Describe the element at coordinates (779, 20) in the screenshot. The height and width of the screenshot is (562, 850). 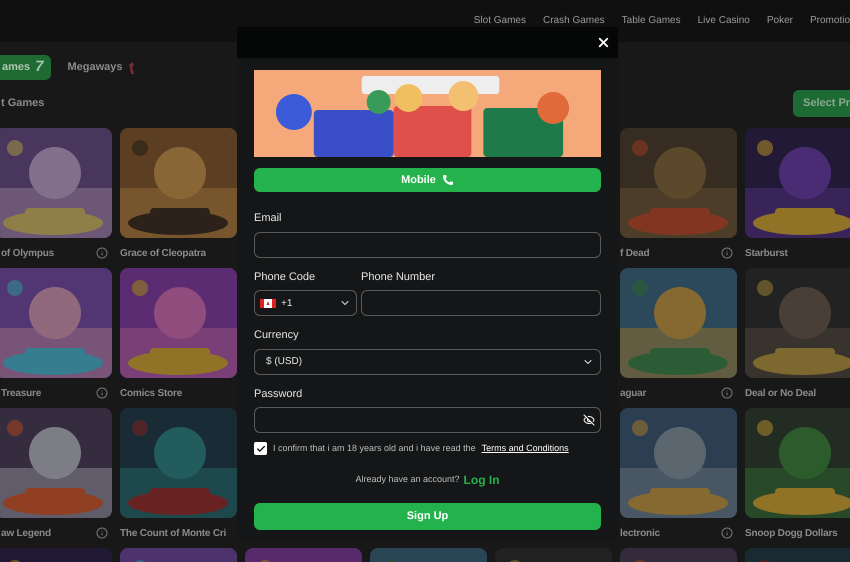
I see `nav-link: Poker` at that location.